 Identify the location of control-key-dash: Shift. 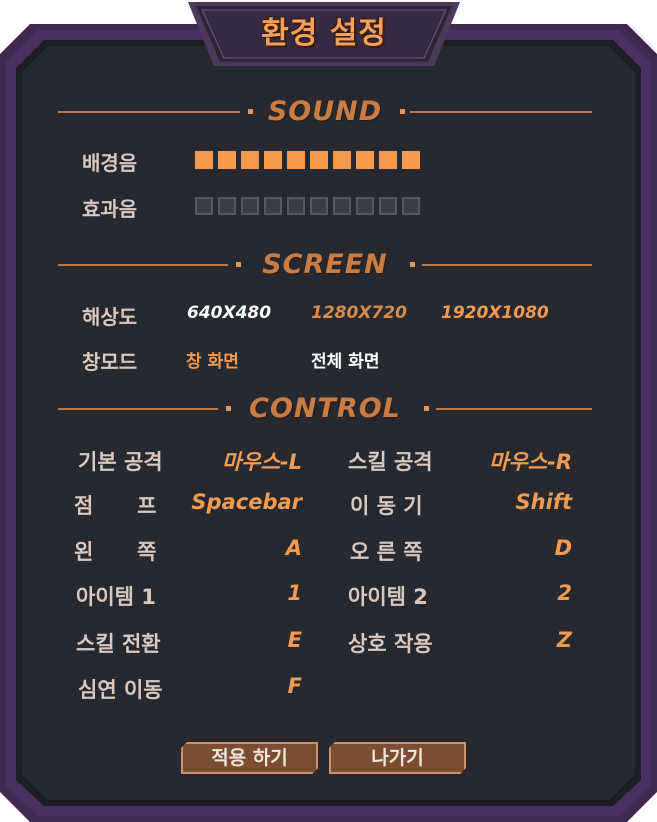
(511, 502).